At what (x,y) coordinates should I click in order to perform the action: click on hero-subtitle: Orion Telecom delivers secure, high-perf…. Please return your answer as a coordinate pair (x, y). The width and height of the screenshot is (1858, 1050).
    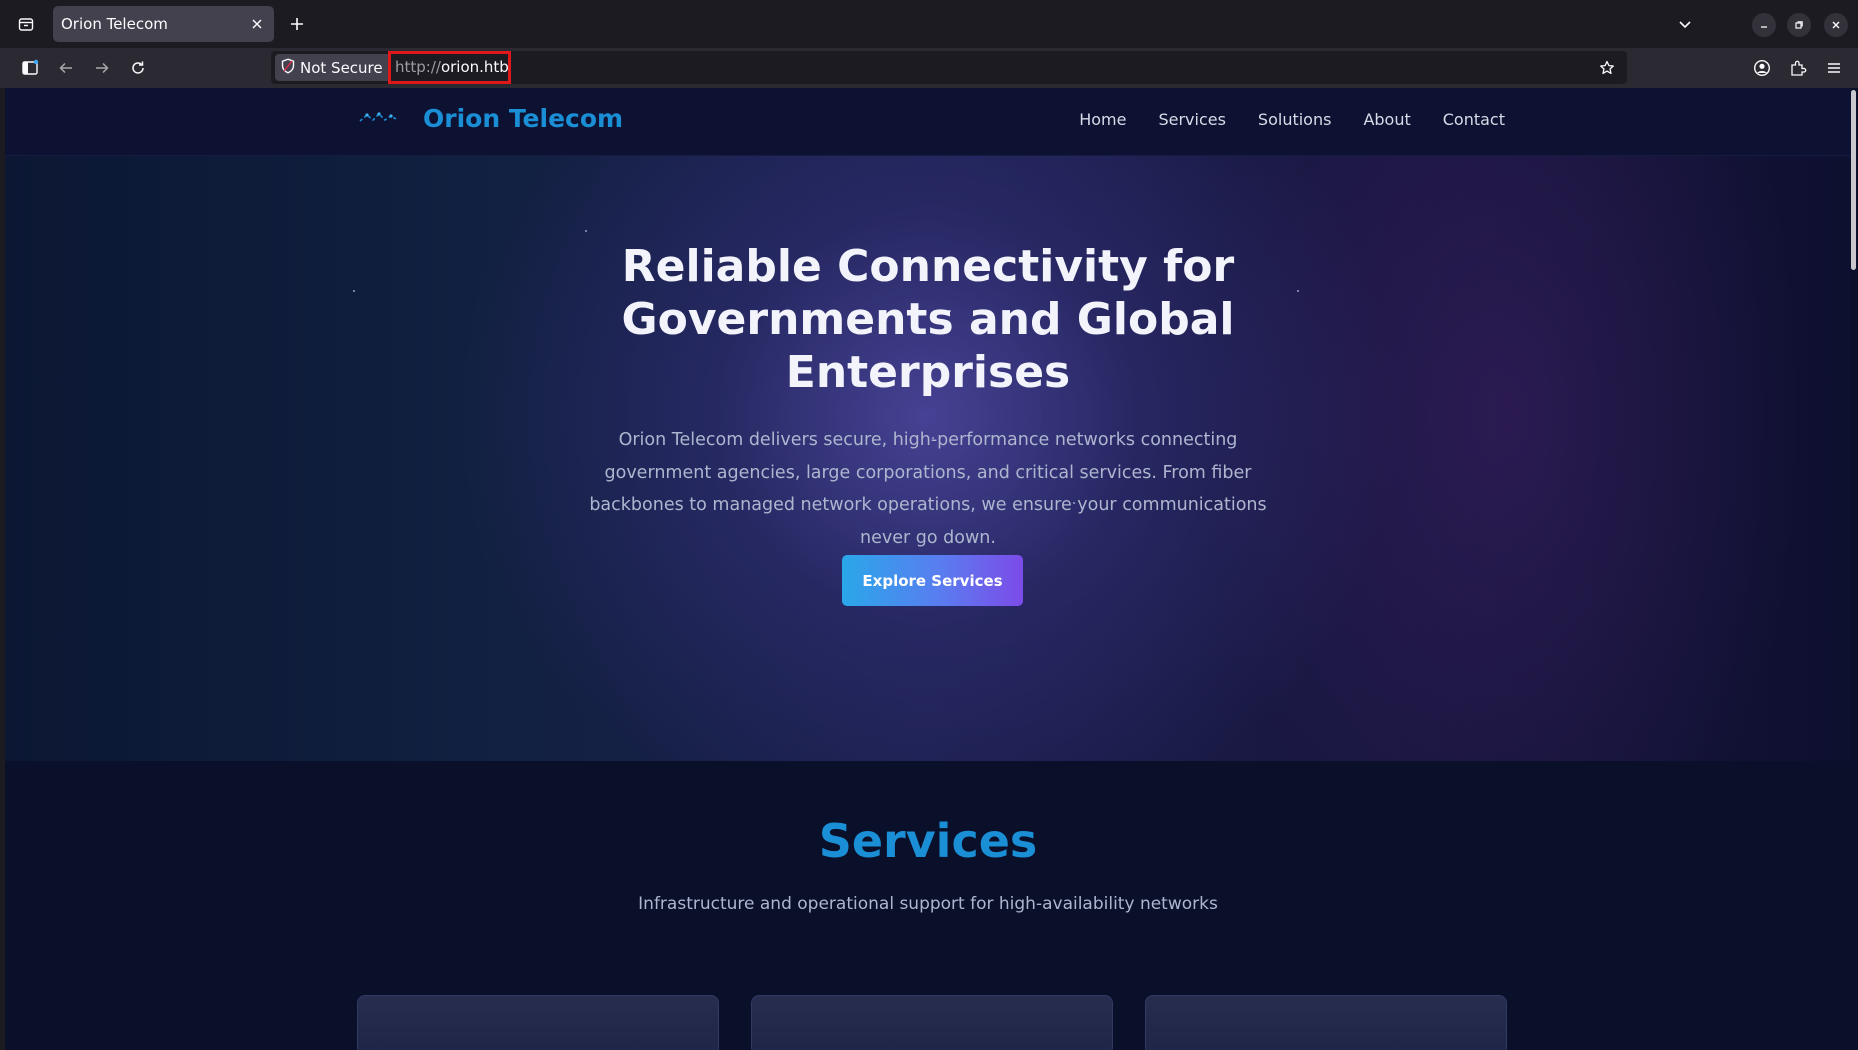
    Looking at the image, I should click on (928, 489).